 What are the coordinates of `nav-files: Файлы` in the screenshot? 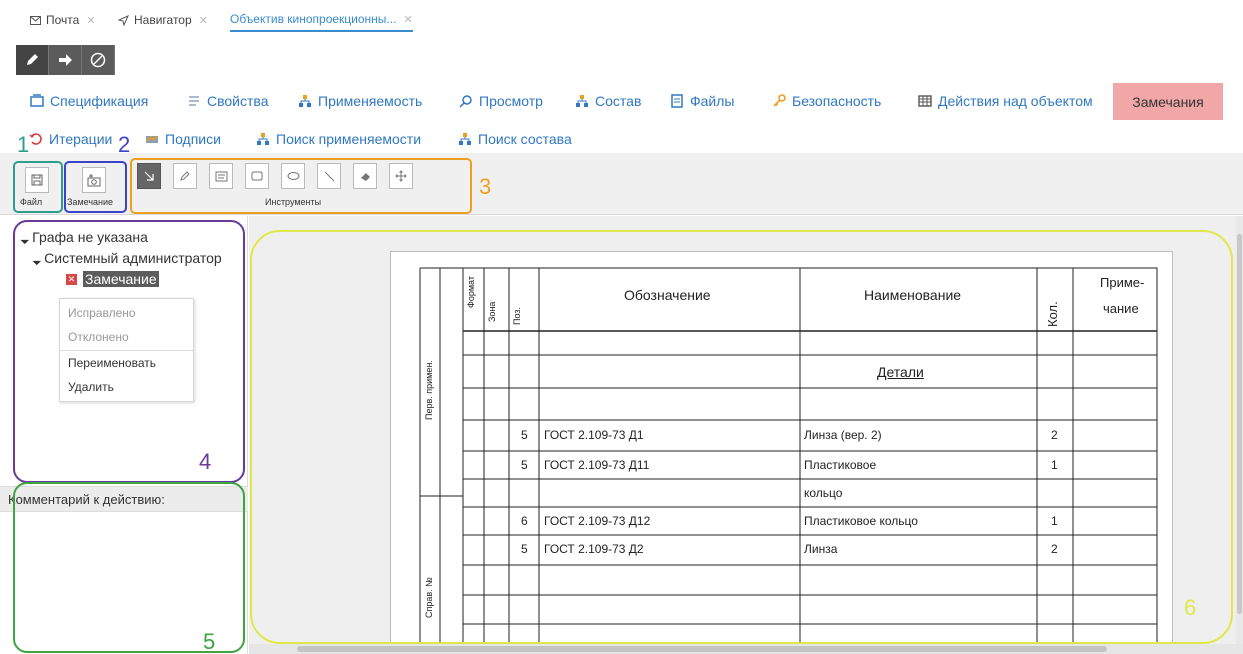 It's located at (702, 101).